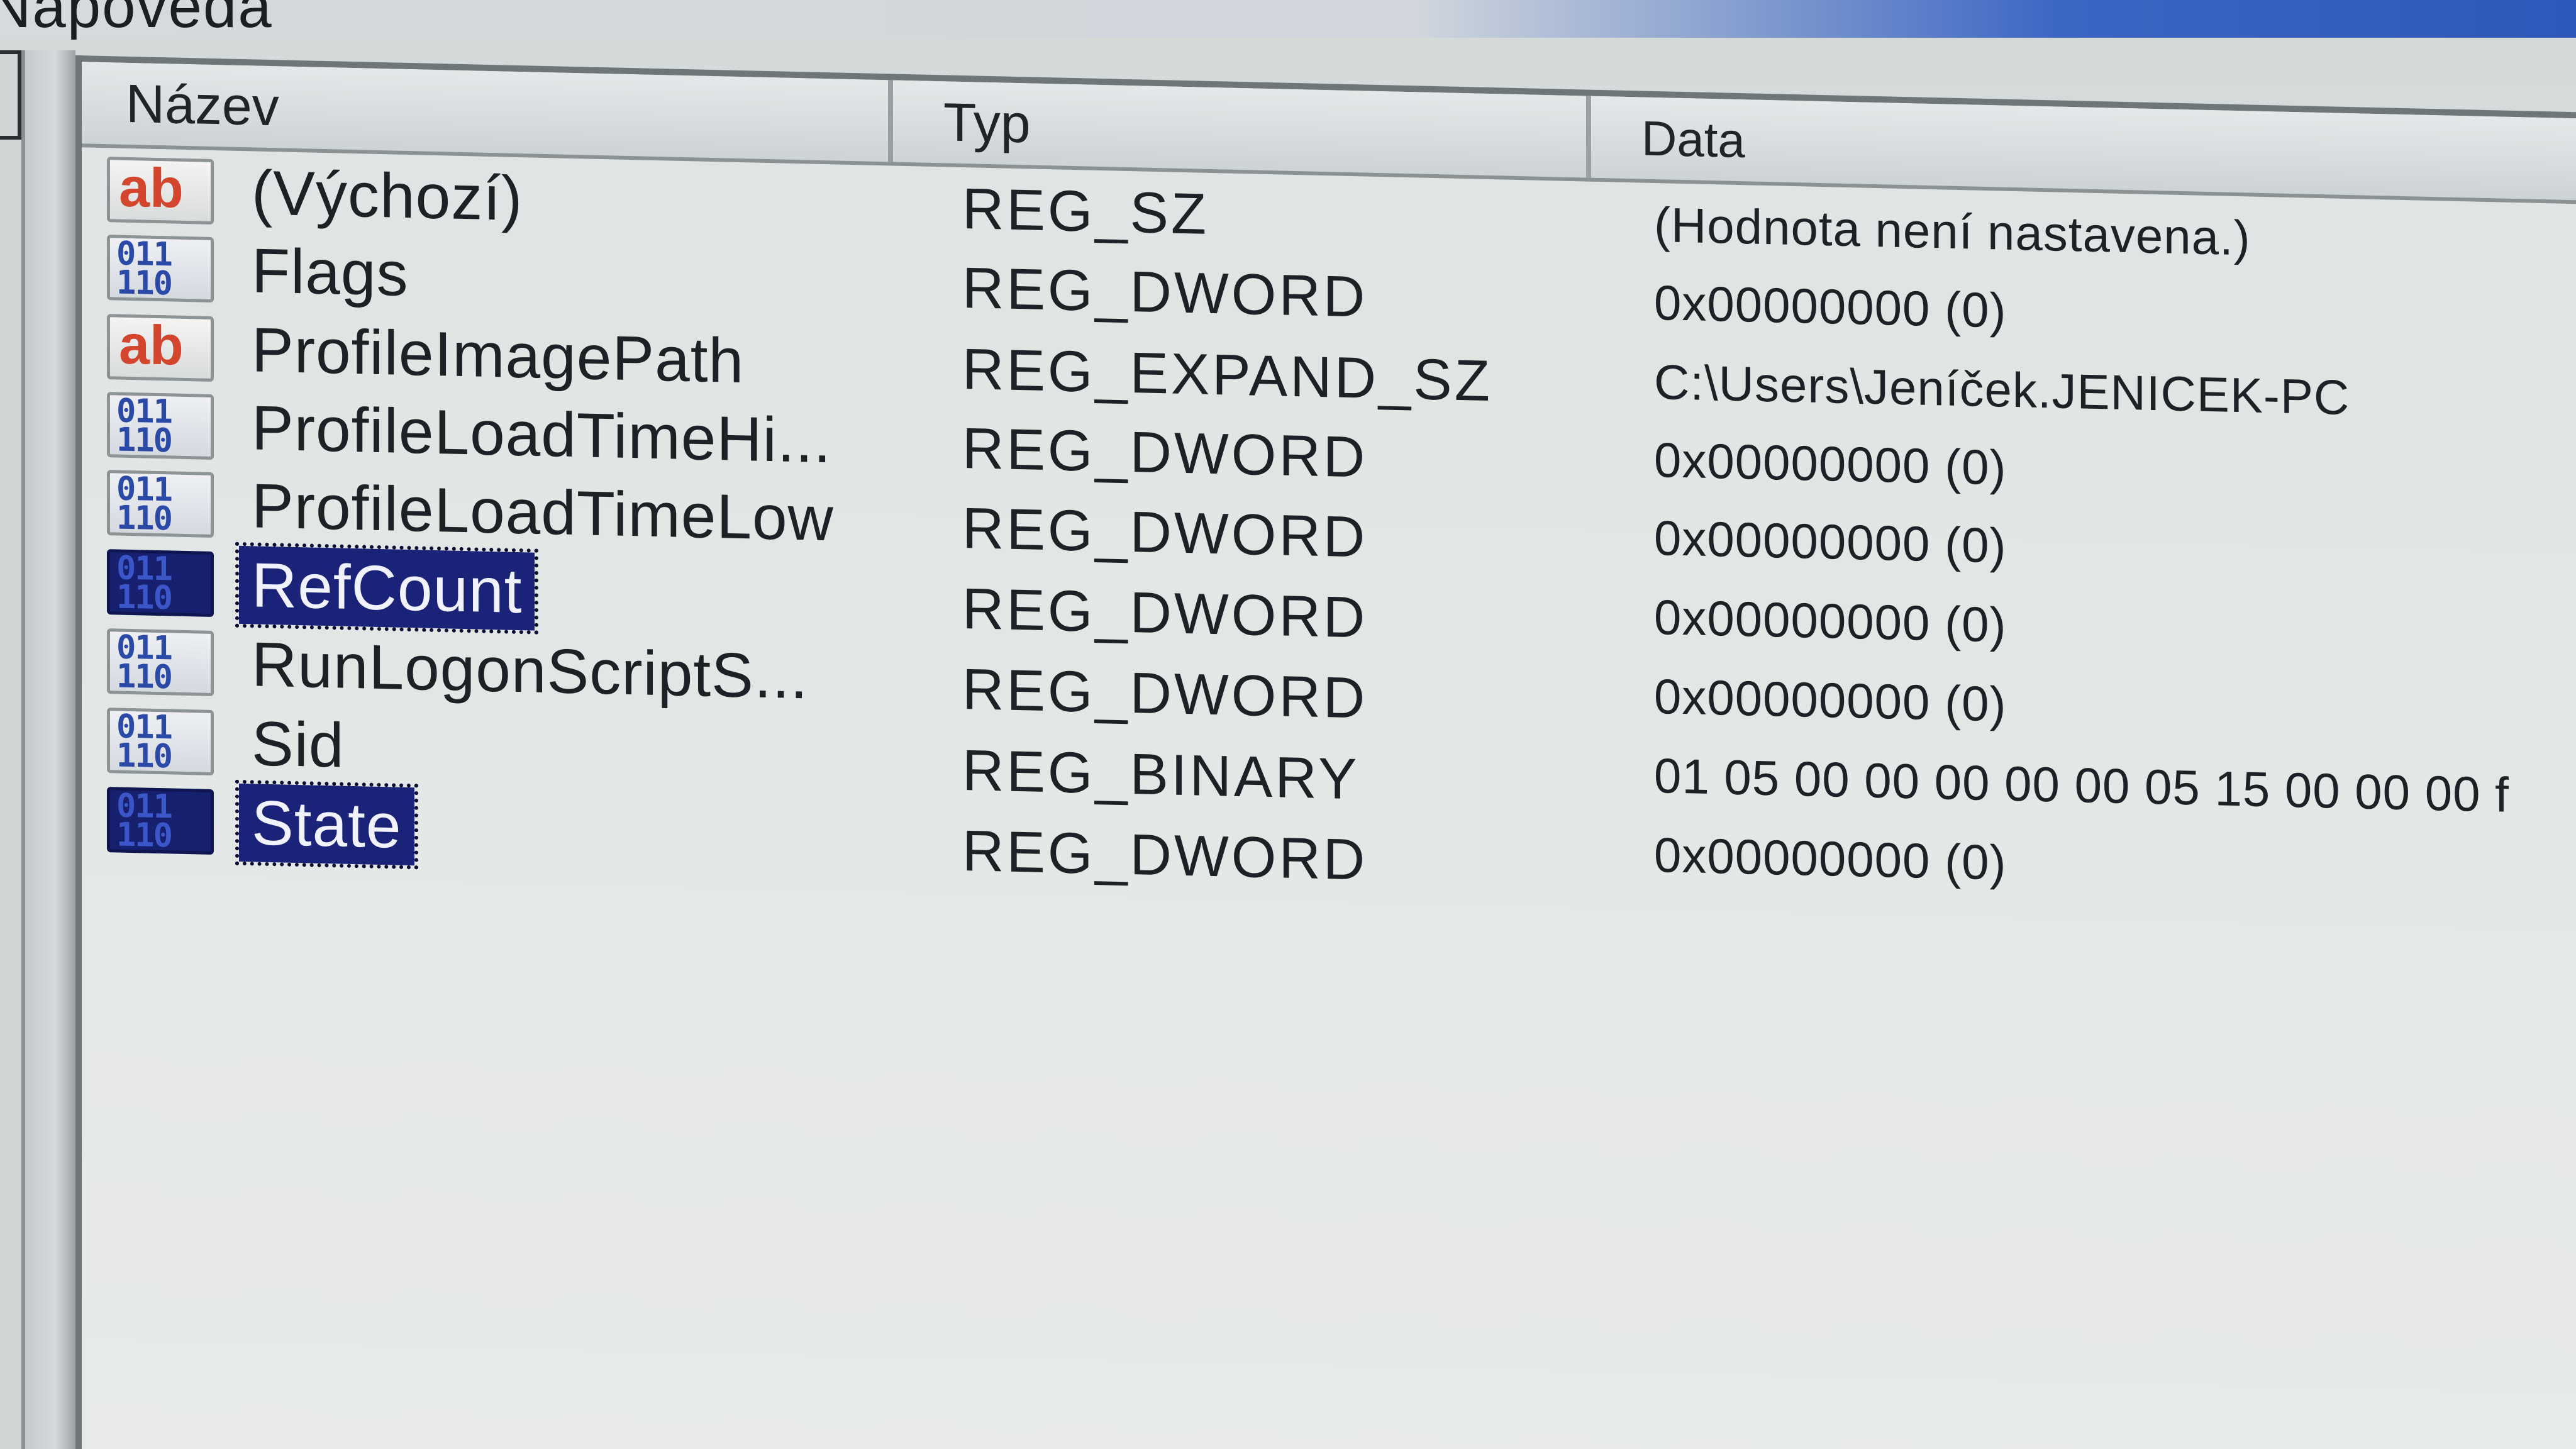 This screenshot has height=1449, width=2576. Describe the element at coordinates (387, 195) in the screenshot. I see `value-name: (Výchozí)` at that location.